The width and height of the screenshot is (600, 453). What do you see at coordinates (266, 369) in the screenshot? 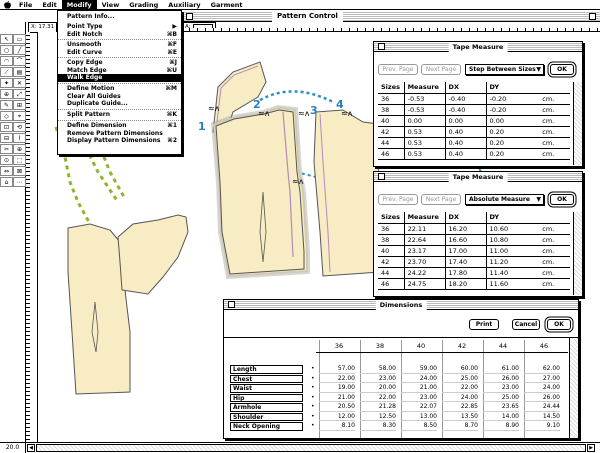
I see `dimension-label: Length` at bounding box center [266, 369].